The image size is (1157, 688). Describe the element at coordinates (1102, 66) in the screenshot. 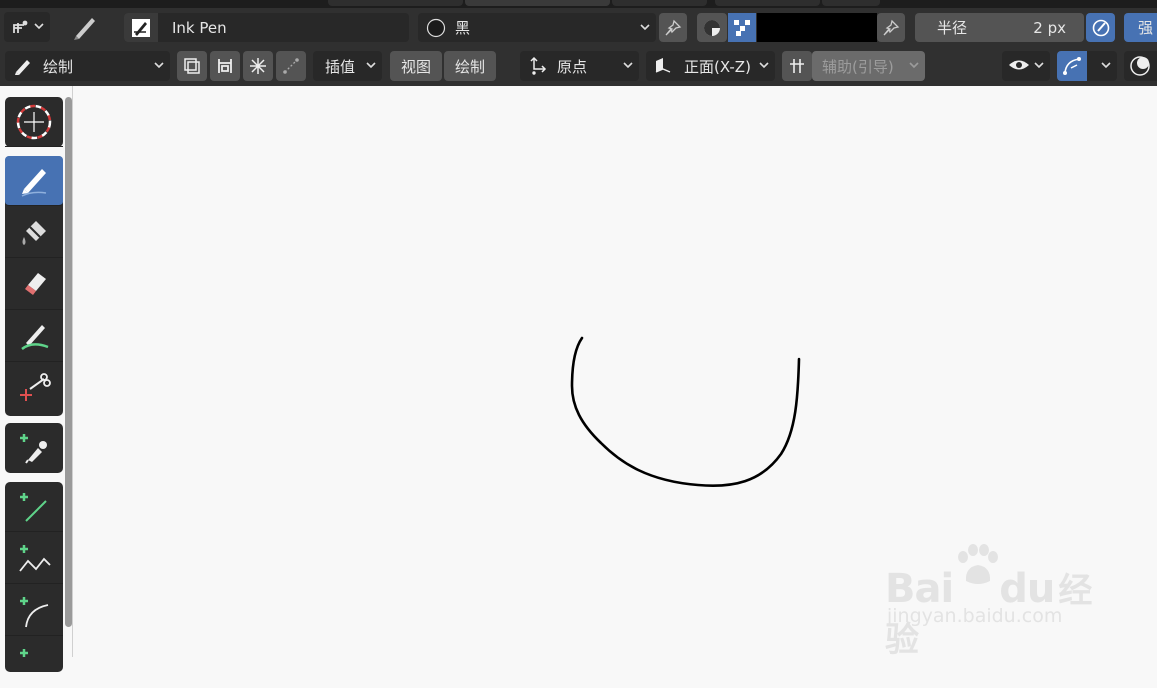

I see `gizmo-dropdown` at that location.